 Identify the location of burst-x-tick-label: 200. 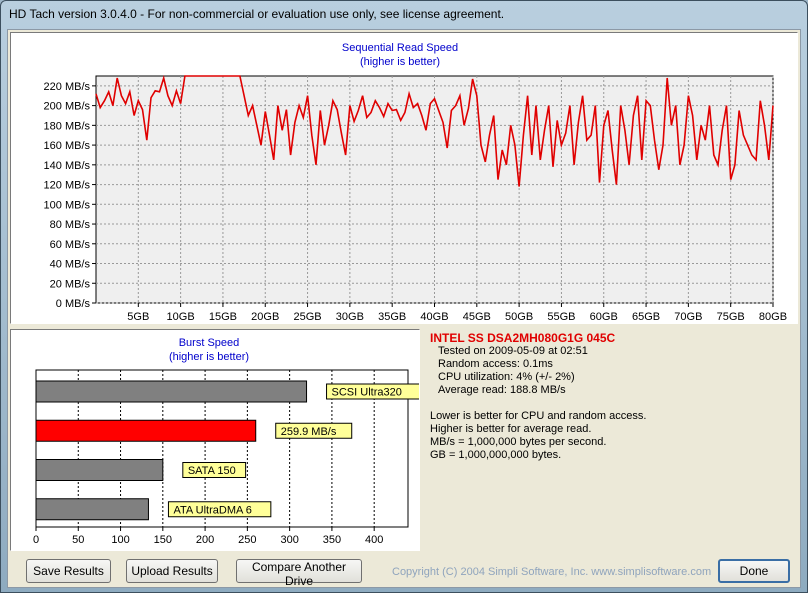
(205, 540).